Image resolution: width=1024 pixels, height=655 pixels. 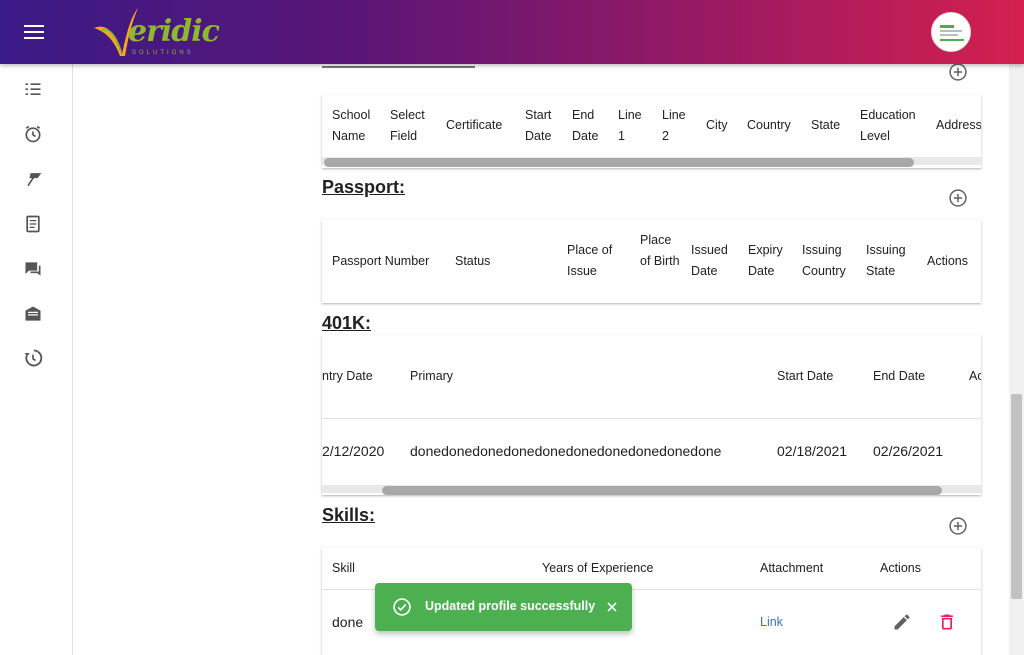 I want to click on table-cell: done, so click(x=348, y=622).